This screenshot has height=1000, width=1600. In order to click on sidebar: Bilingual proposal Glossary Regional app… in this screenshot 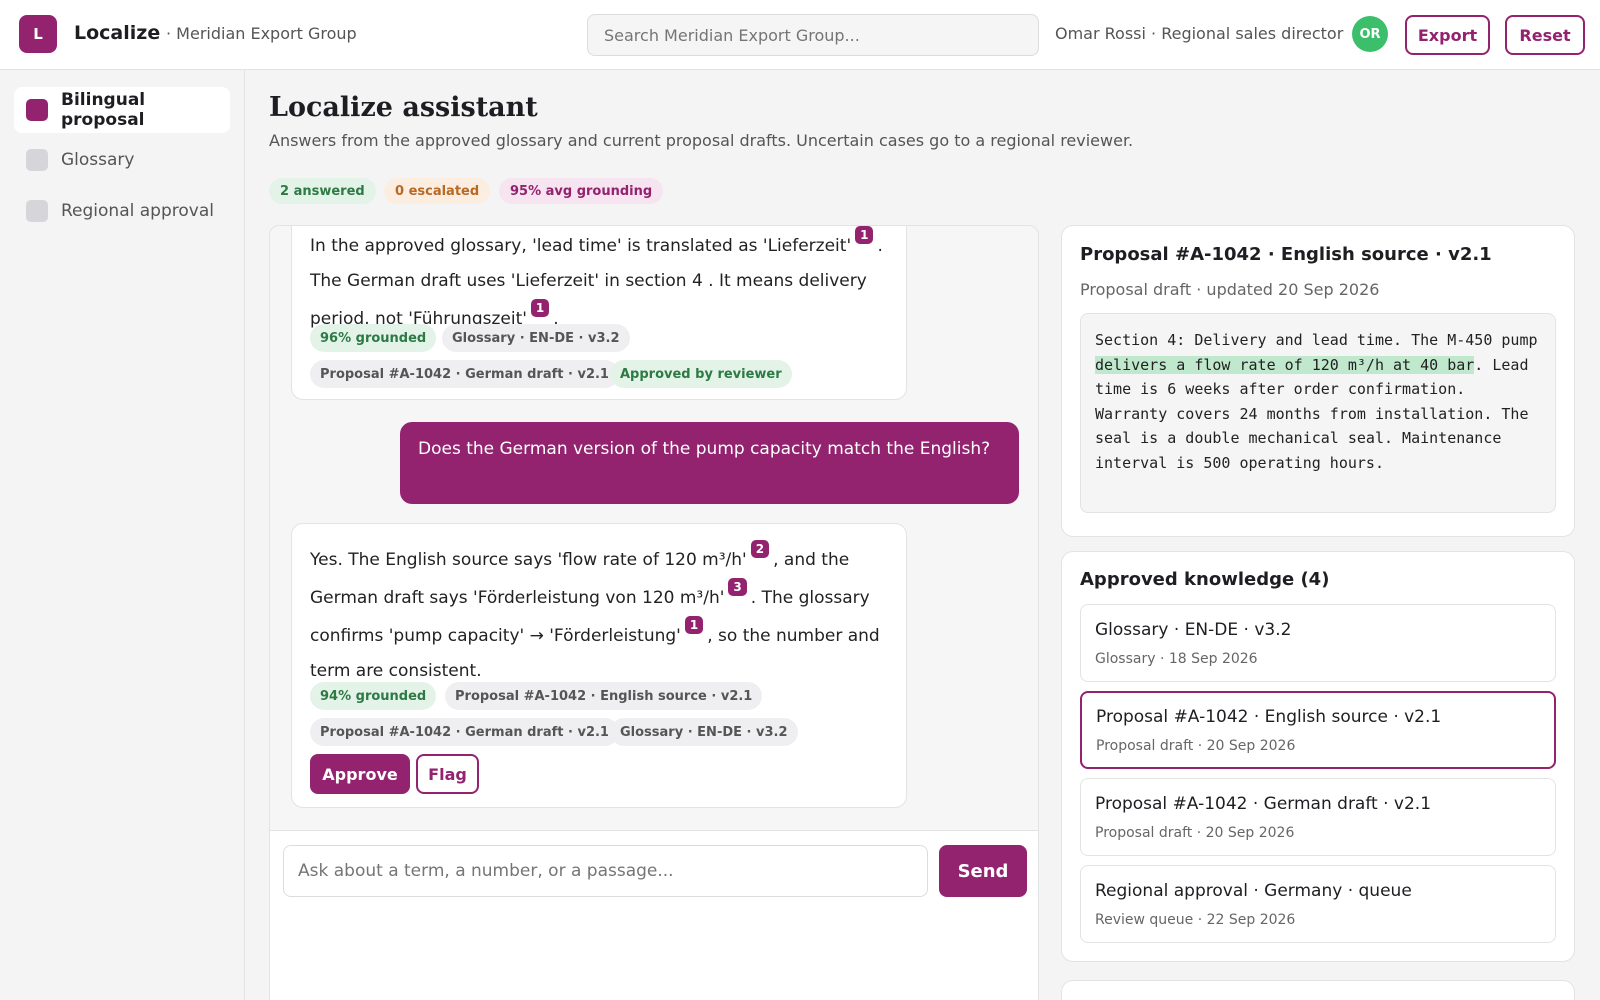, I will do `click(122, 535)`.